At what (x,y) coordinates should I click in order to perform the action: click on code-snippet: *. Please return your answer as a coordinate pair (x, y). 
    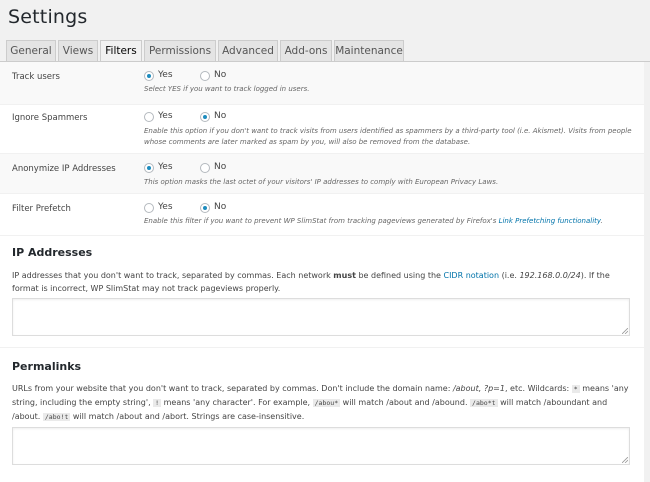
    Looking at the image, I should click on (575, 389).